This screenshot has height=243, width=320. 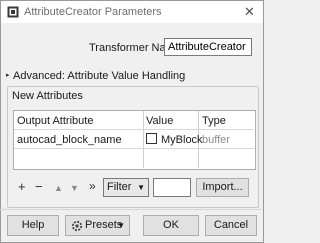 What do you see at coordinates (47, 96) in the screenshot?
I see `group-title: New Attributes` at bounding box center [47, 96].